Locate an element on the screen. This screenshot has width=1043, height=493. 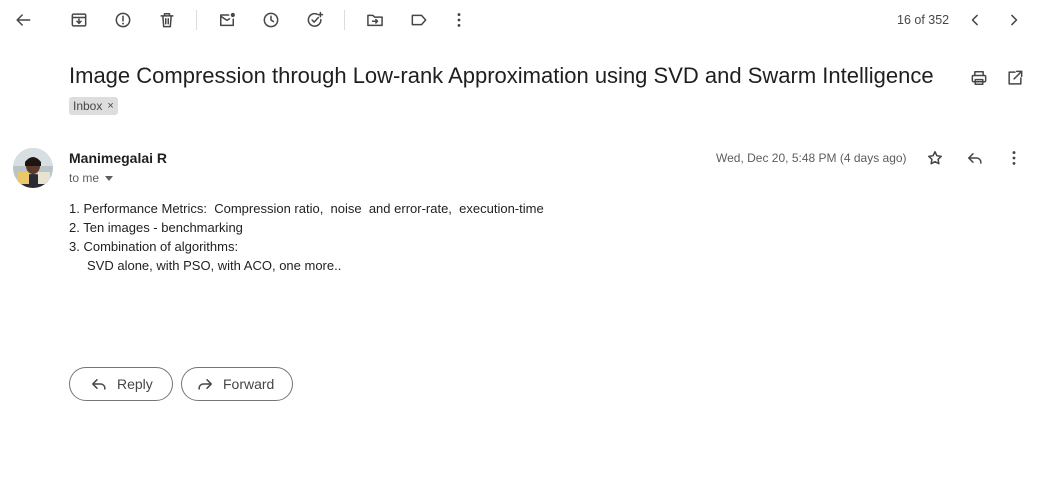
report-spam-icon is located at coordinates (123, 20).